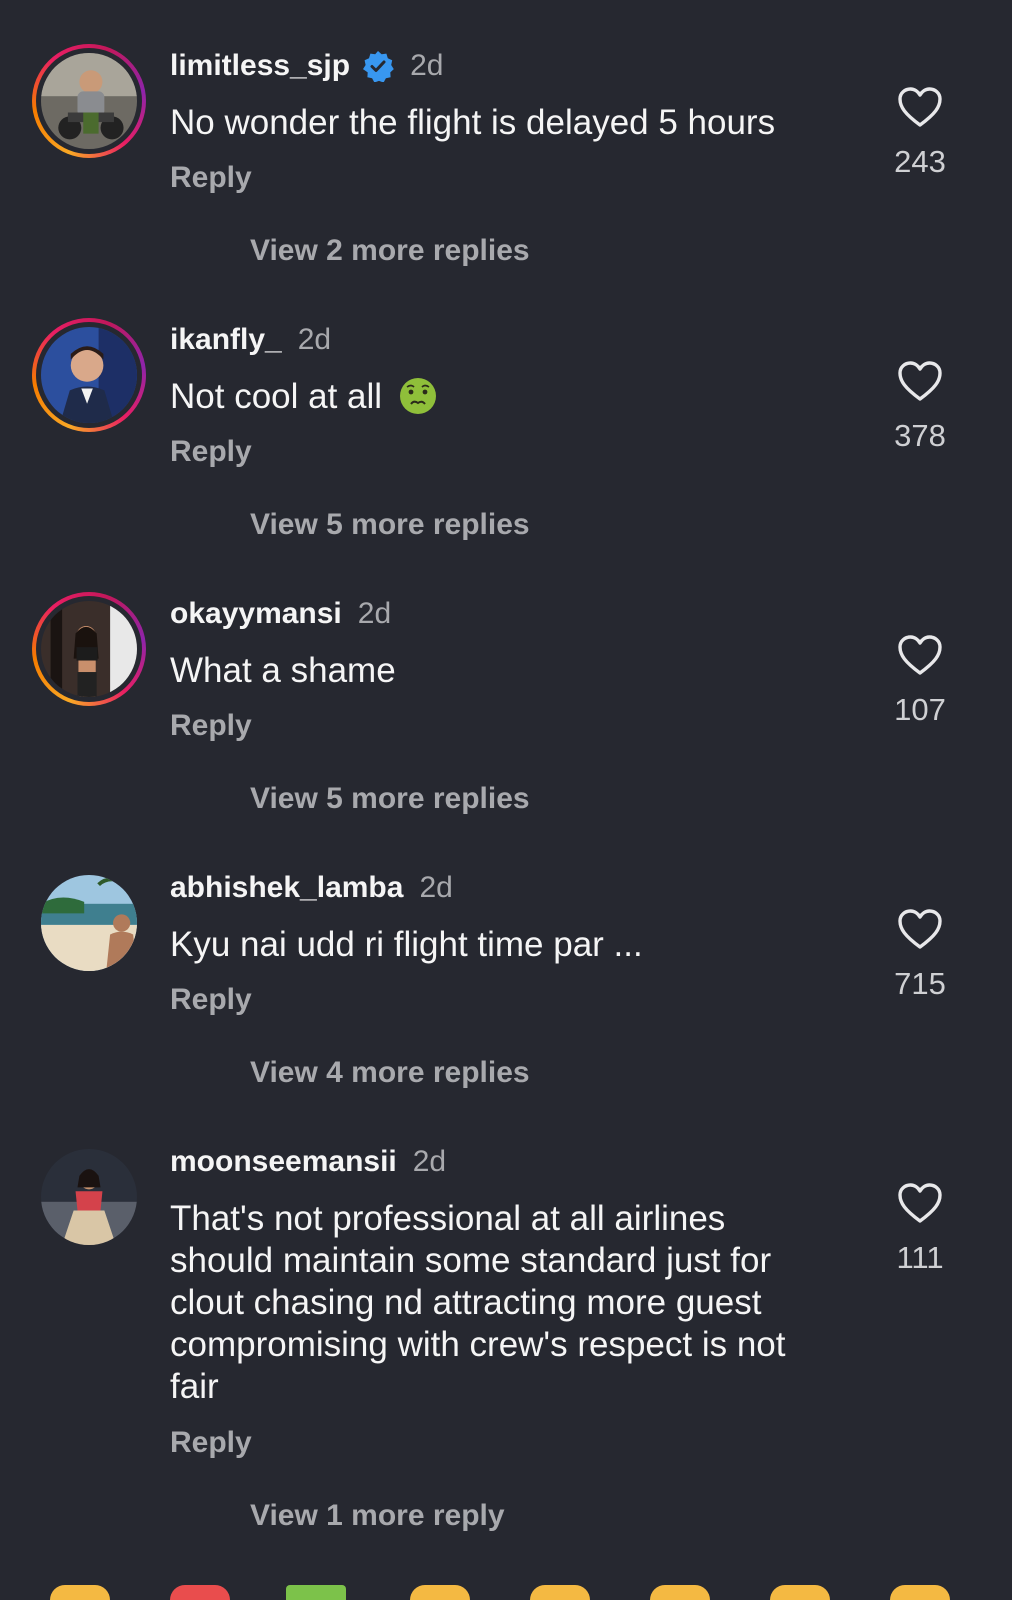 The image size is (1012, 1600). Describe the element at coordinates (260, 66) in the screenshot. I see `username: limitless_sjp` at that location.